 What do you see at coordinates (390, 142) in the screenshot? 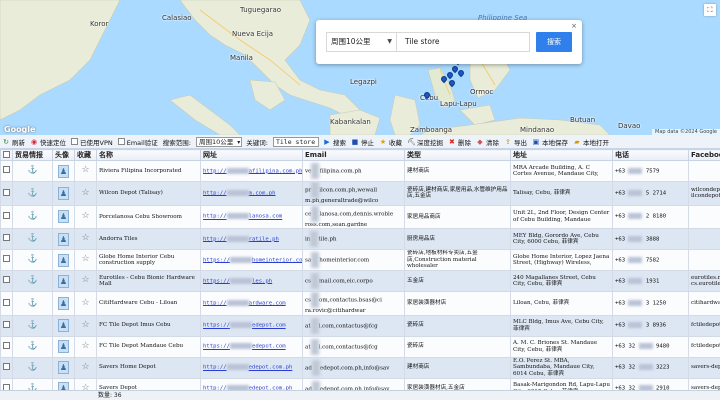
I see `favorite-button: ★ 收藏` at bounding box center [390, 142].